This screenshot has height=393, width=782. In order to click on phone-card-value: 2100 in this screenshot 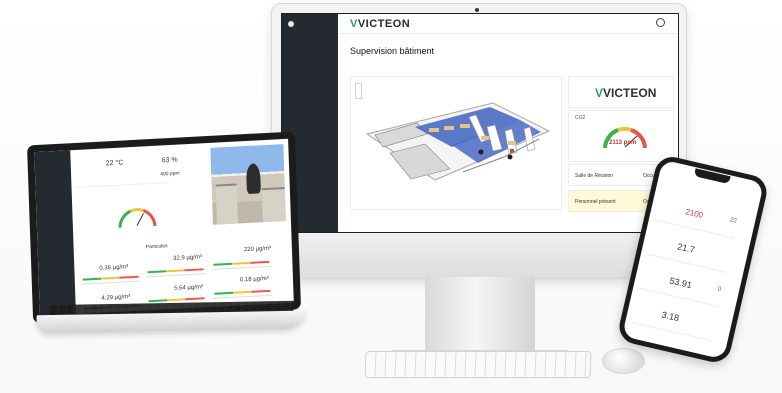, I will do `click(694, 213)`.